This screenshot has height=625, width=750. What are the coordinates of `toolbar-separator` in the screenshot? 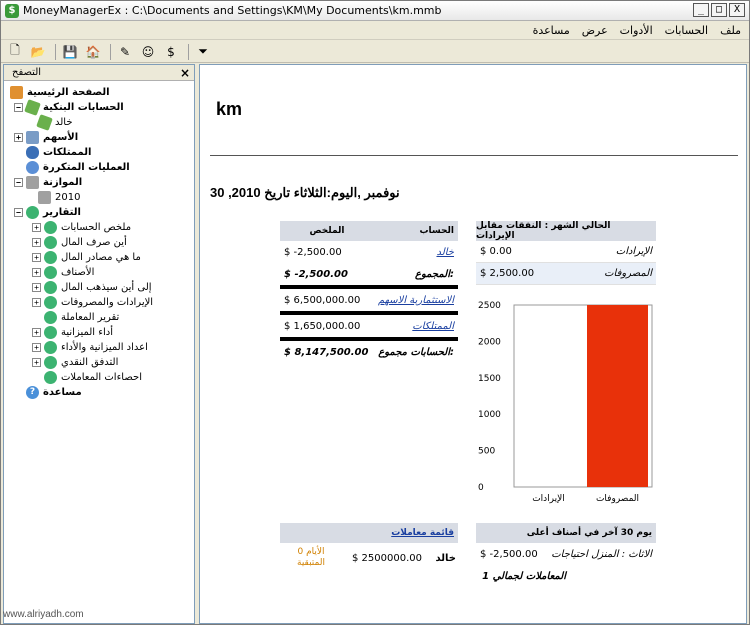 It's located at (188, 51).